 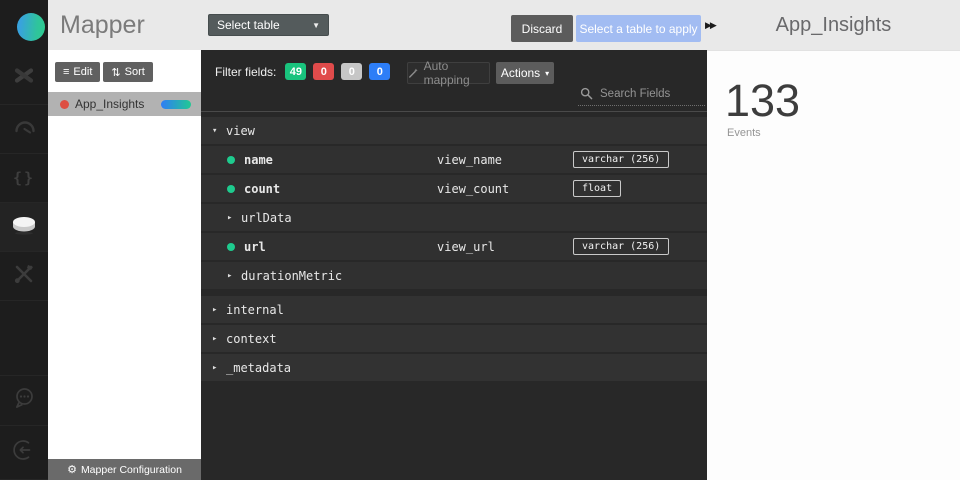 I want to click on logout-icon, so click(x=24, y=452).